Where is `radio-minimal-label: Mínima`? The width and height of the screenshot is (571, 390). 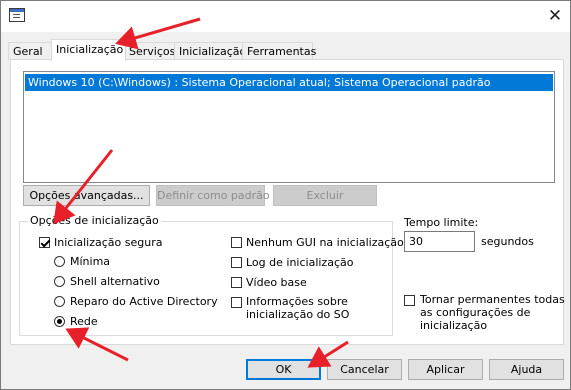
radio-minimal-label: Mínima is located at coordinates (90, 261).